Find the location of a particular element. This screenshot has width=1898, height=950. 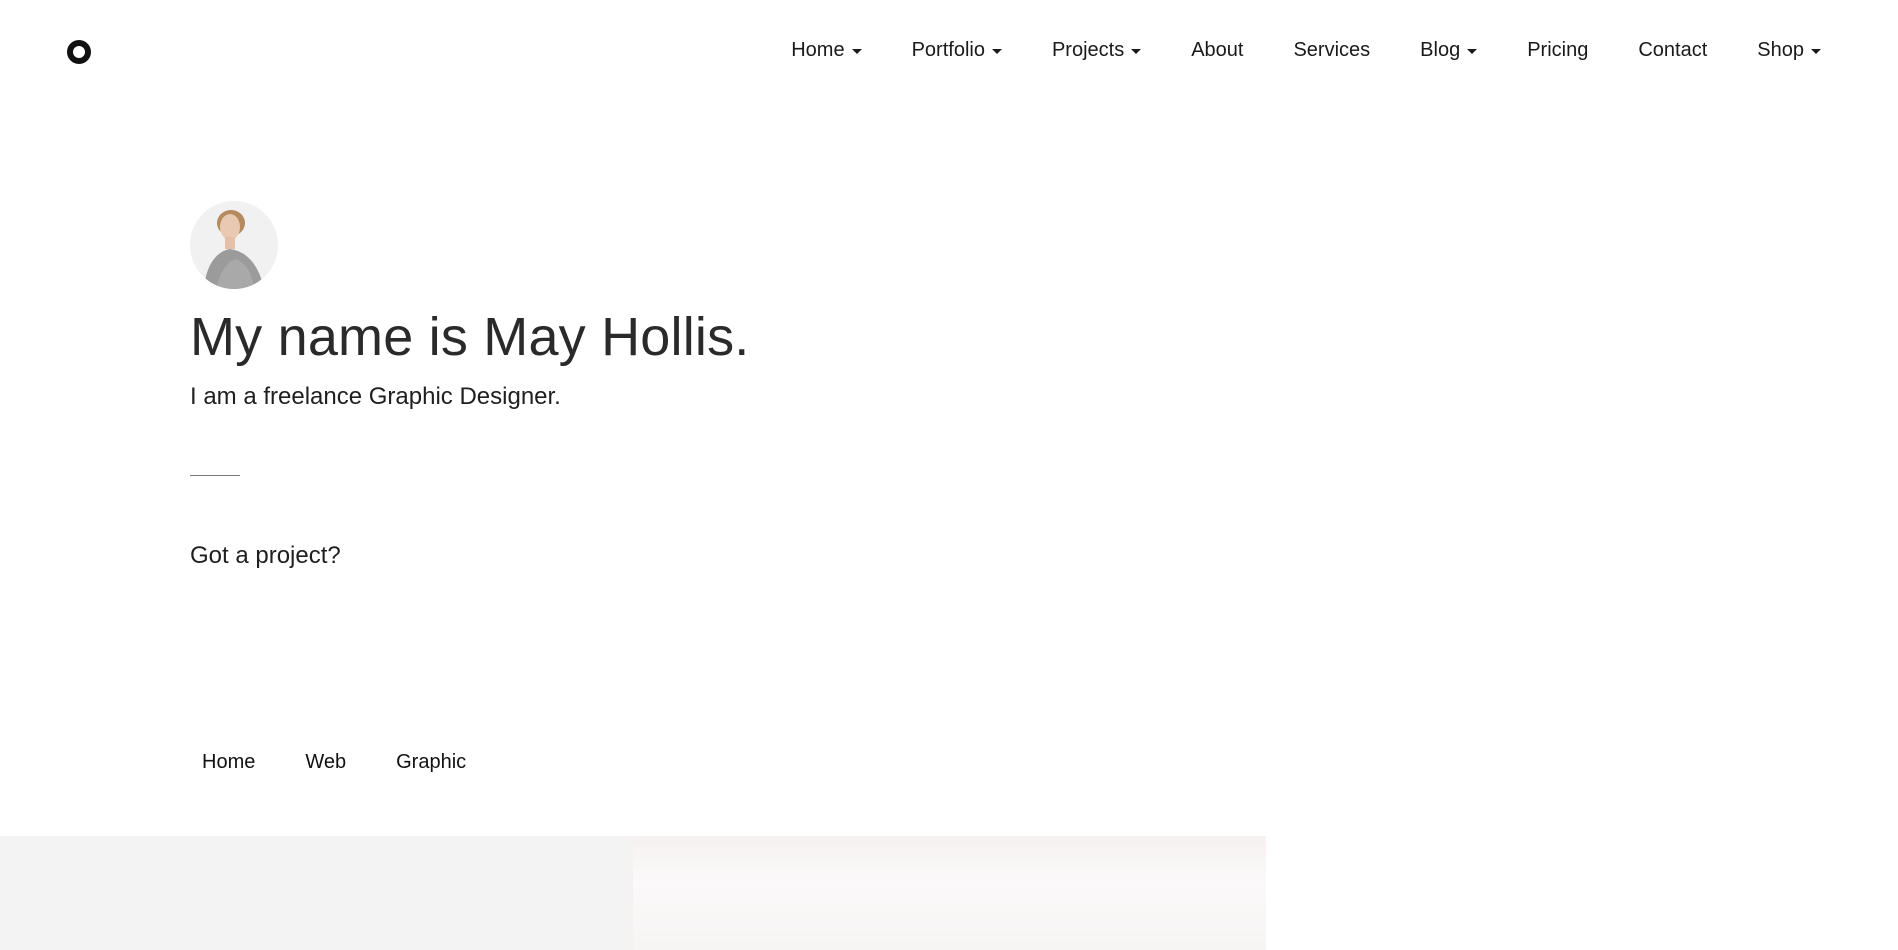

filter-tab-web: Web is located at coordinates (325, 762).